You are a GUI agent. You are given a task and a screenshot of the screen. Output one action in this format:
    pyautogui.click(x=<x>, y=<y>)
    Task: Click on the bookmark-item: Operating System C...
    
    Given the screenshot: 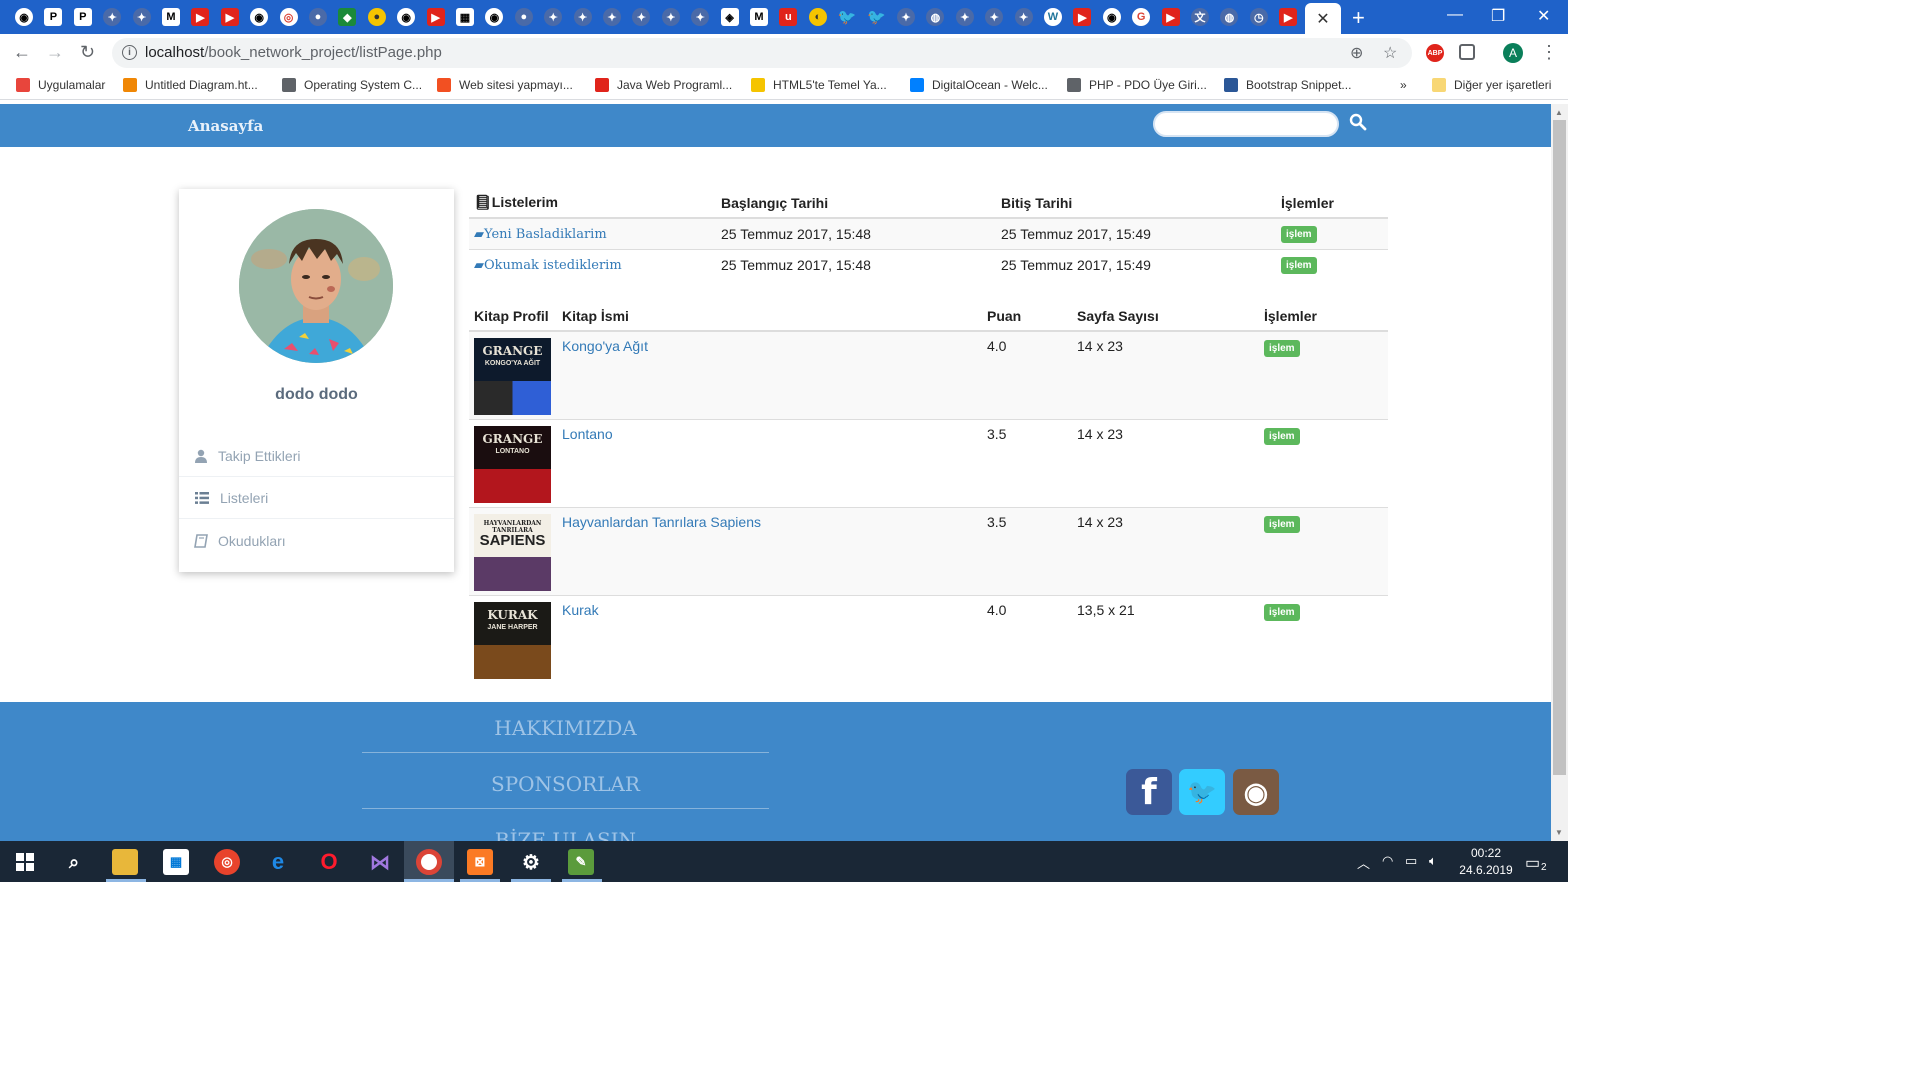 What is the action you would take?
    pyautogui.click(x=352, y=85)
    